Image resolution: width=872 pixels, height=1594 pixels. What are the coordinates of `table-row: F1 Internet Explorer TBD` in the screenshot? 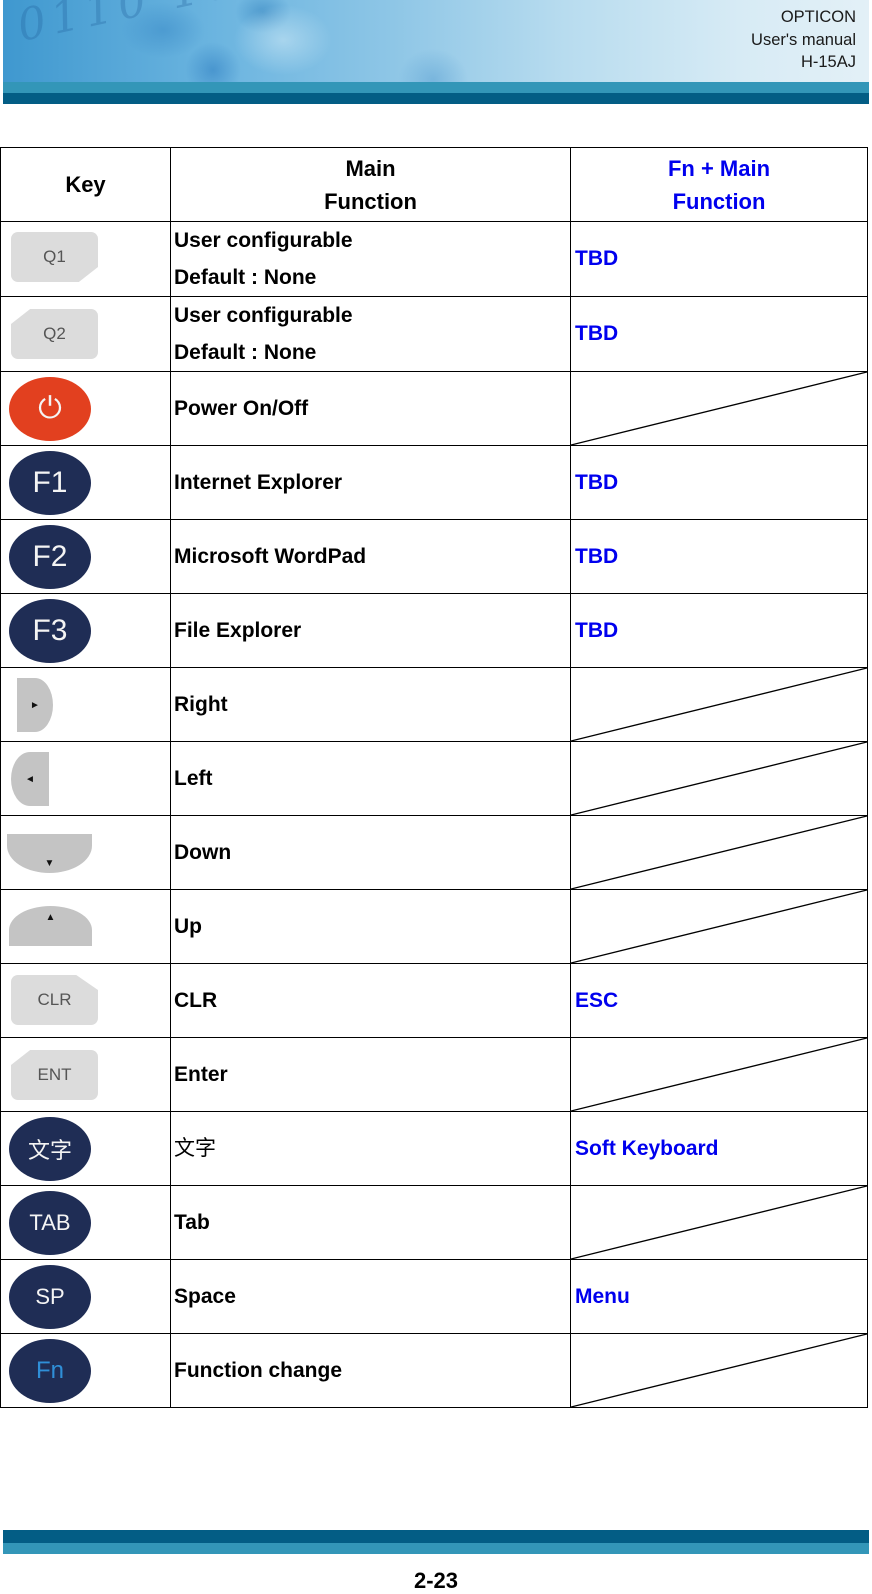 It's located at (434, 482).